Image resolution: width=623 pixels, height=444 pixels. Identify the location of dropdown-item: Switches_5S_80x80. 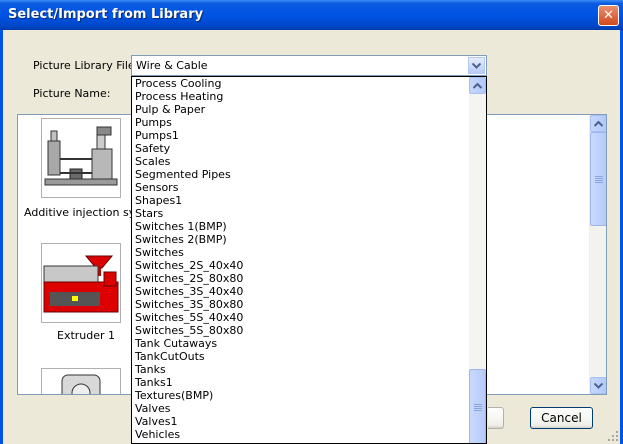
(301, 330).